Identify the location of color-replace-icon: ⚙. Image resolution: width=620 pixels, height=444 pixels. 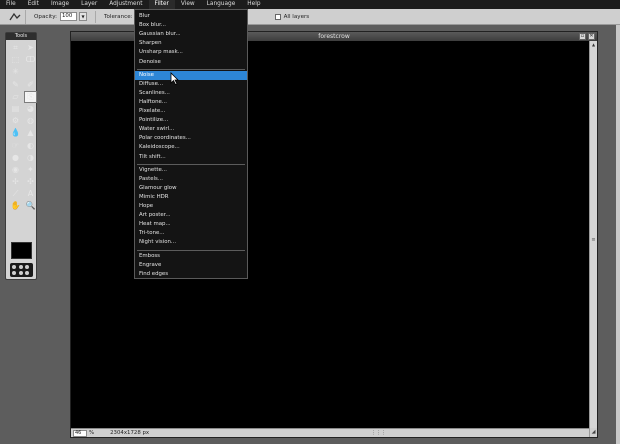
(15, 121).